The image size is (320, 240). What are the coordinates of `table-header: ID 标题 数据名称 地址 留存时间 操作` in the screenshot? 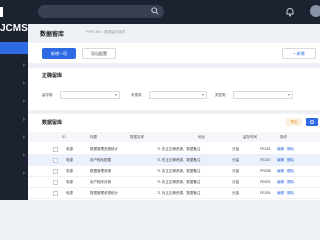 It's located at (174, 137).